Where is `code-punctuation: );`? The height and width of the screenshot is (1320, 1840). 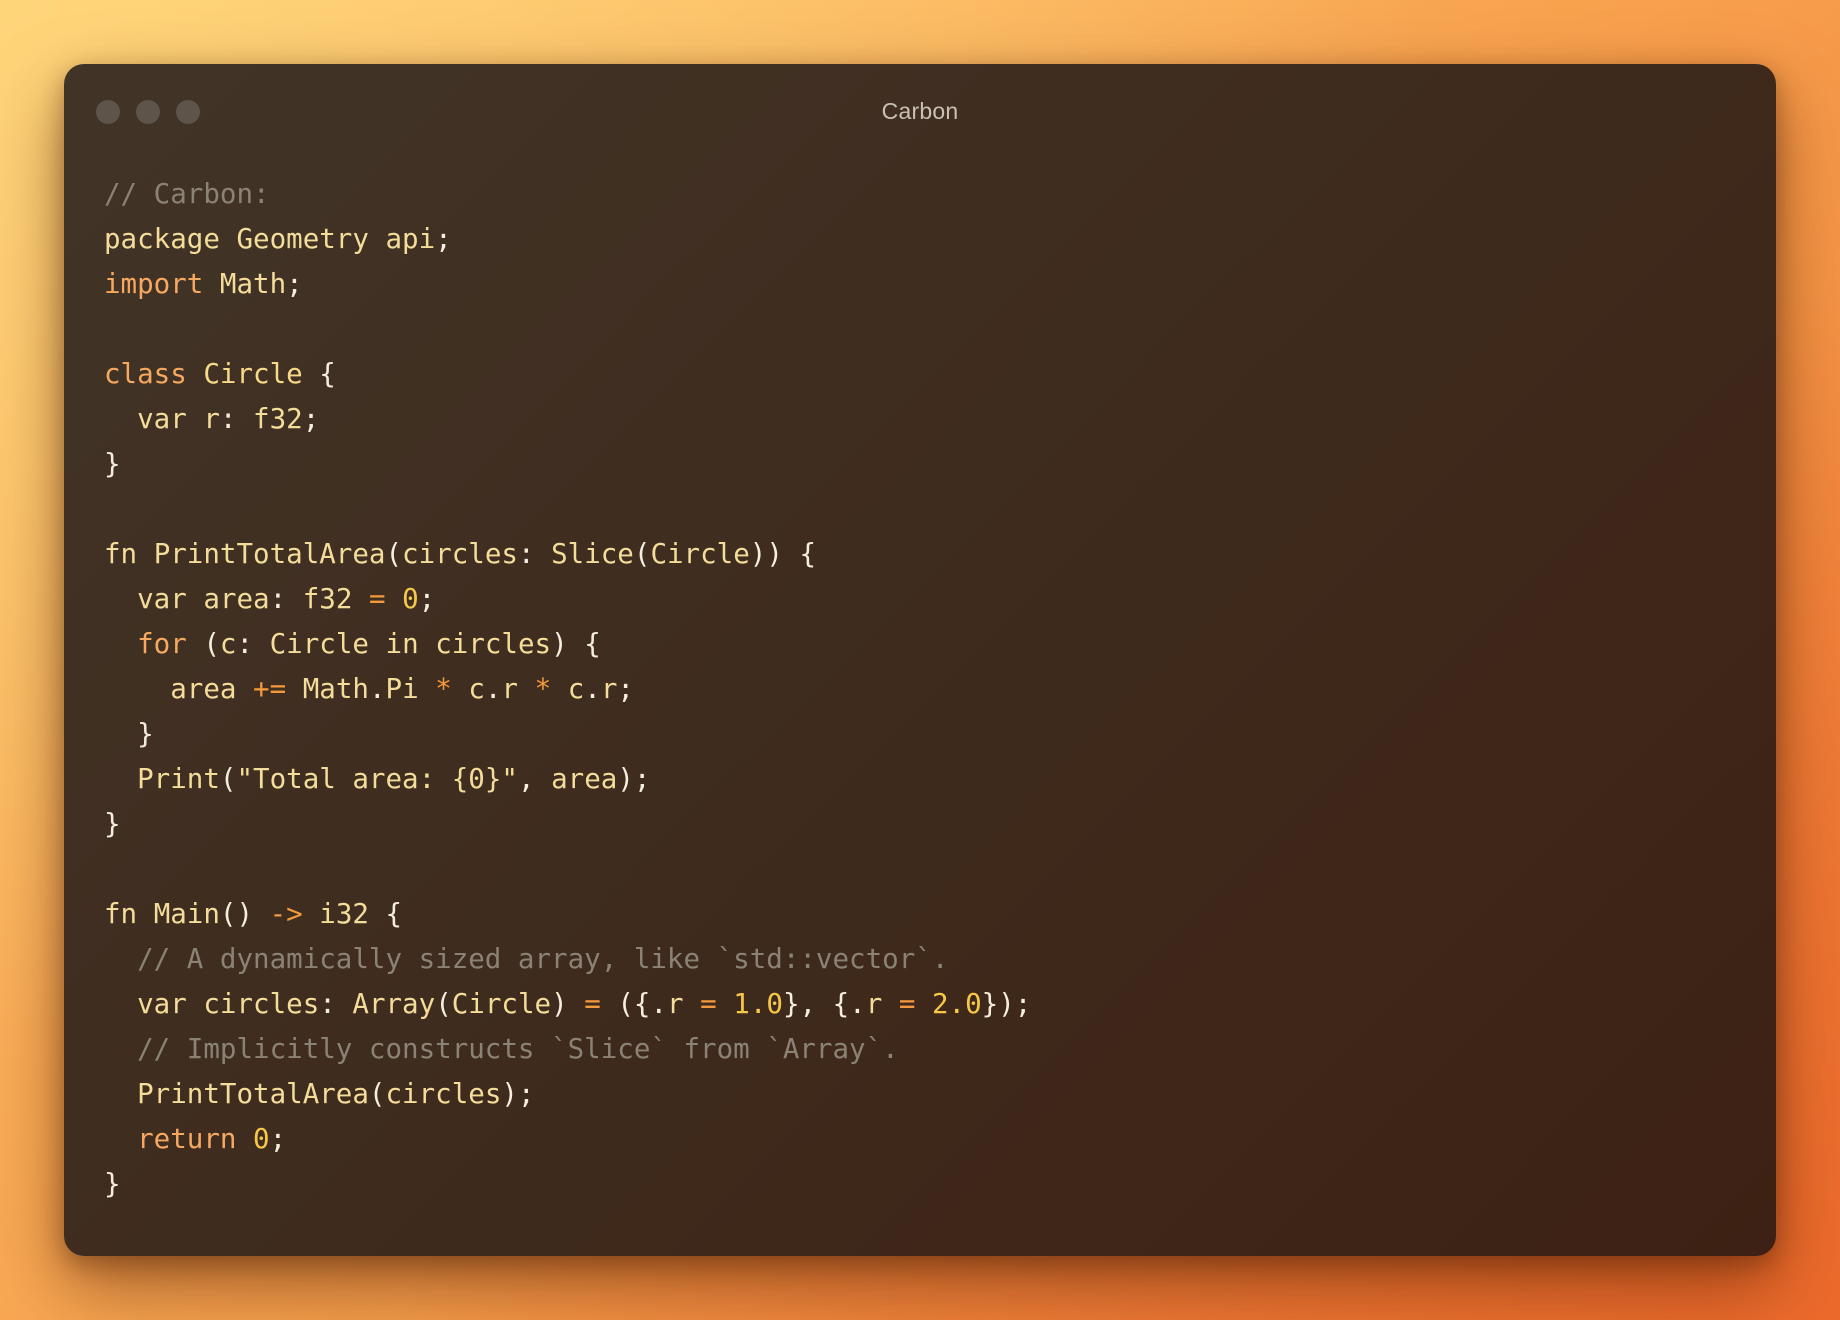 code-punctuation: ); is located at coordinates (634, 779).